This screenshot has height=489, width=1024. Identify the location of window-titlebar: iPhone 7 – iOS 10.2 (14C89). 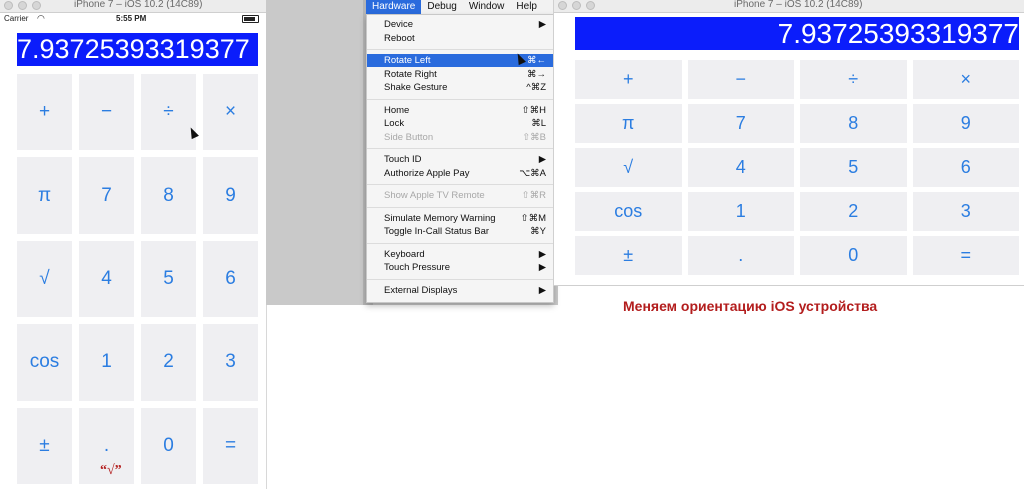
(789, 6).